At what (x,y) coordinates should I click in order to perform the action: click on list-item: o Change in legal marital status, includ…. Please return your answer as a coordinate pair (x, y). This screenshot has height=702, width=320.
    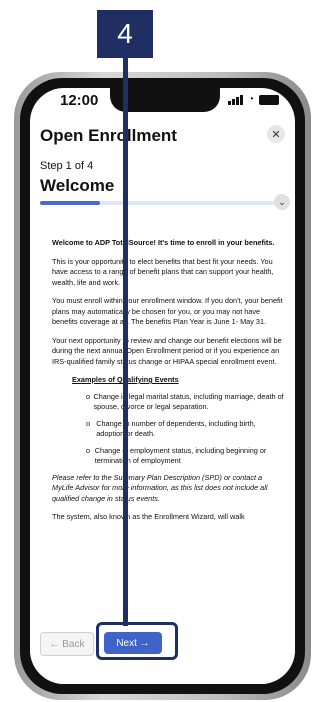
    Looking at the image, I should click on (185, 401).